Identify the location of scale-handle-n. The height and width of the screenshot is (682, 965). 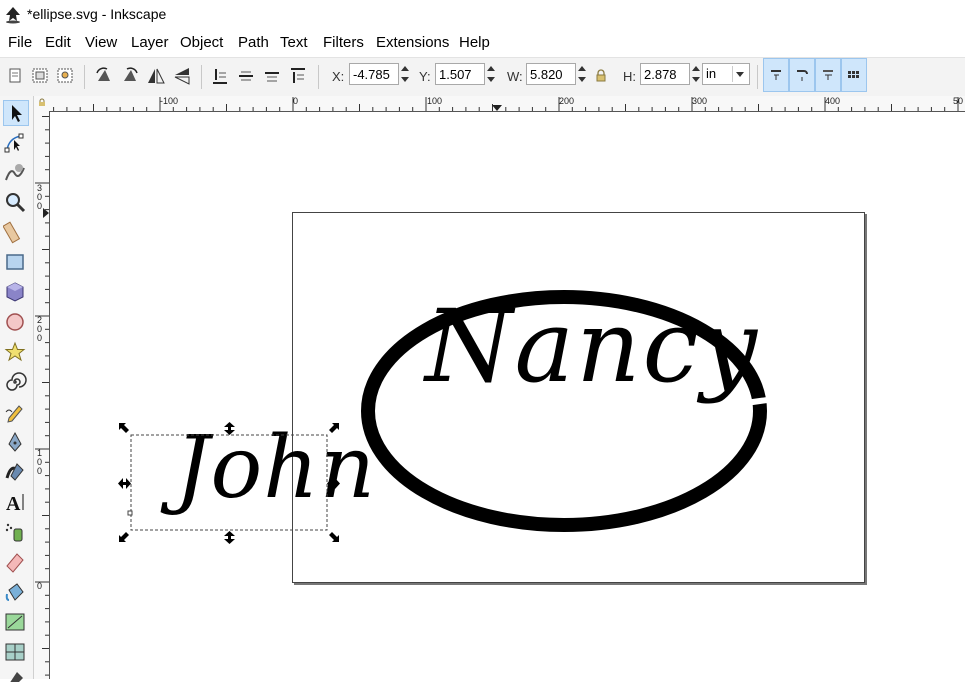
(229, 428).